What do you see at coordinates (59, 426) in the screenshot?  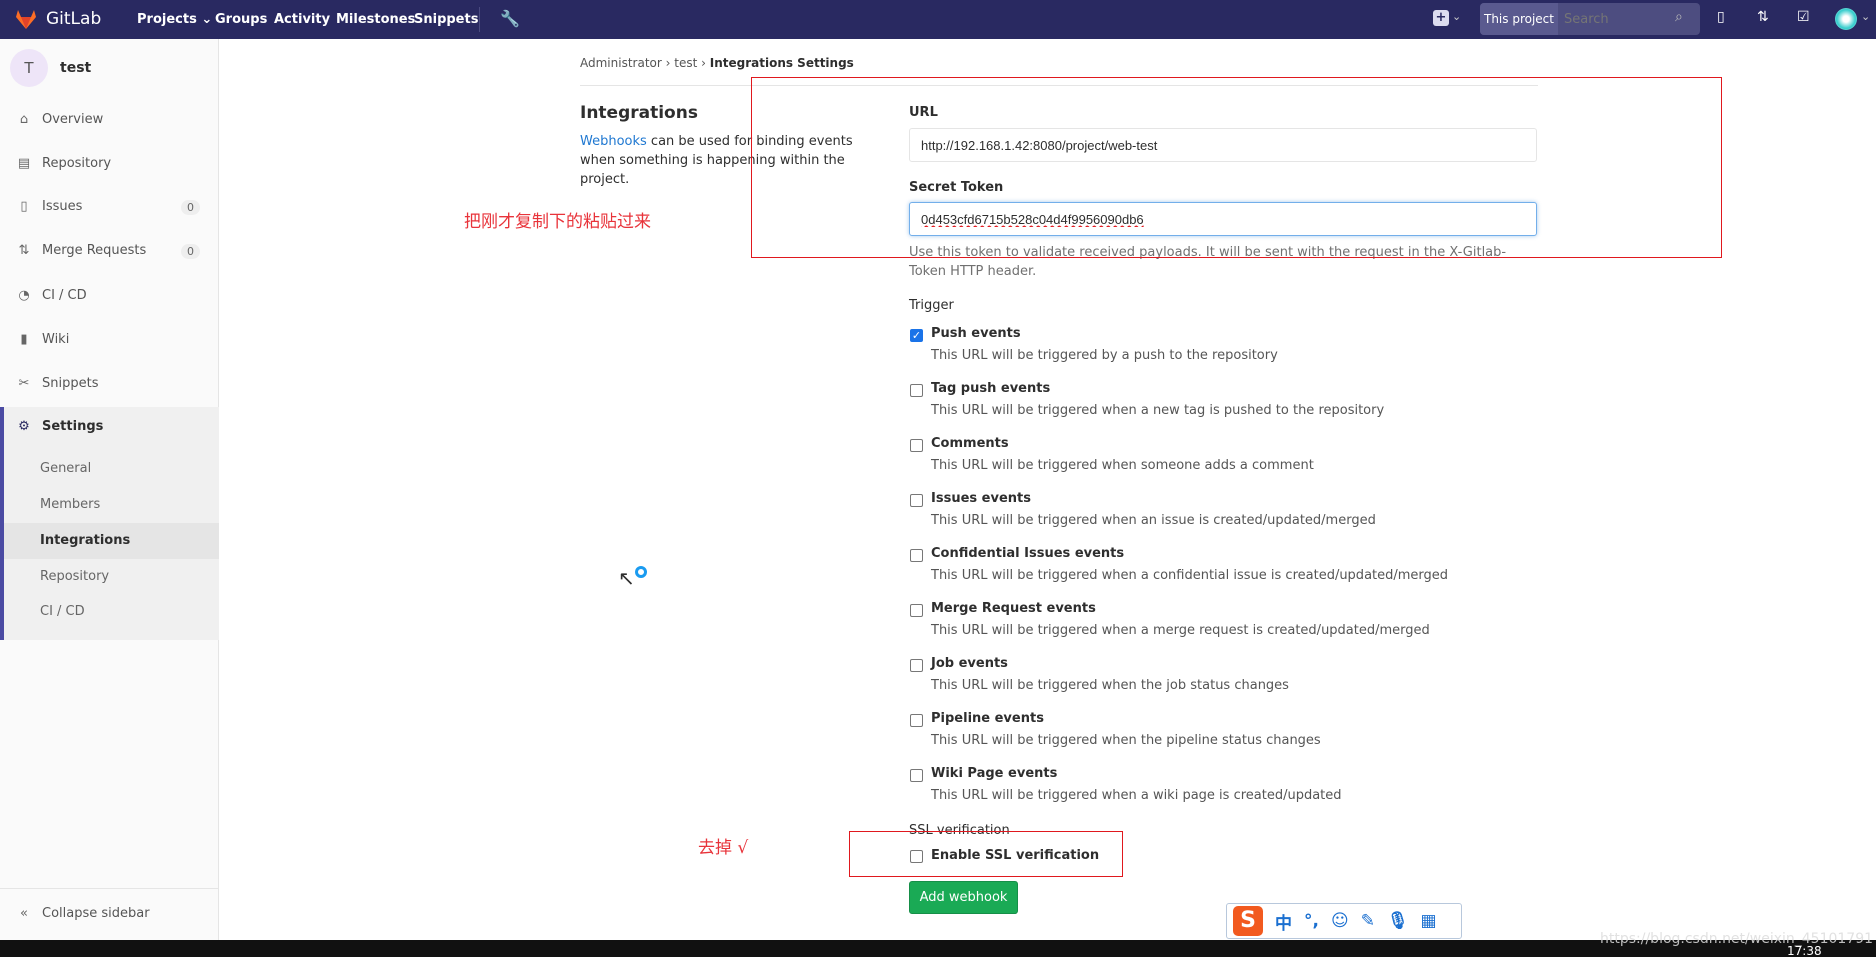 I see `sidebar-item-settings: ⚙ Settings` at bounding box center [59, 426].